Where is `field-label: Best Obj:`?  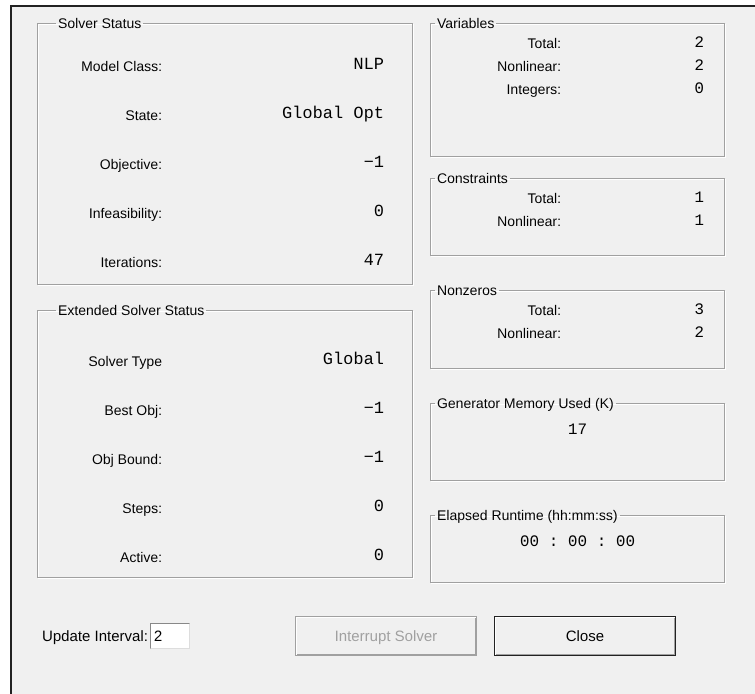 field-label: Best Obj: is located at coordinates (132, 410).